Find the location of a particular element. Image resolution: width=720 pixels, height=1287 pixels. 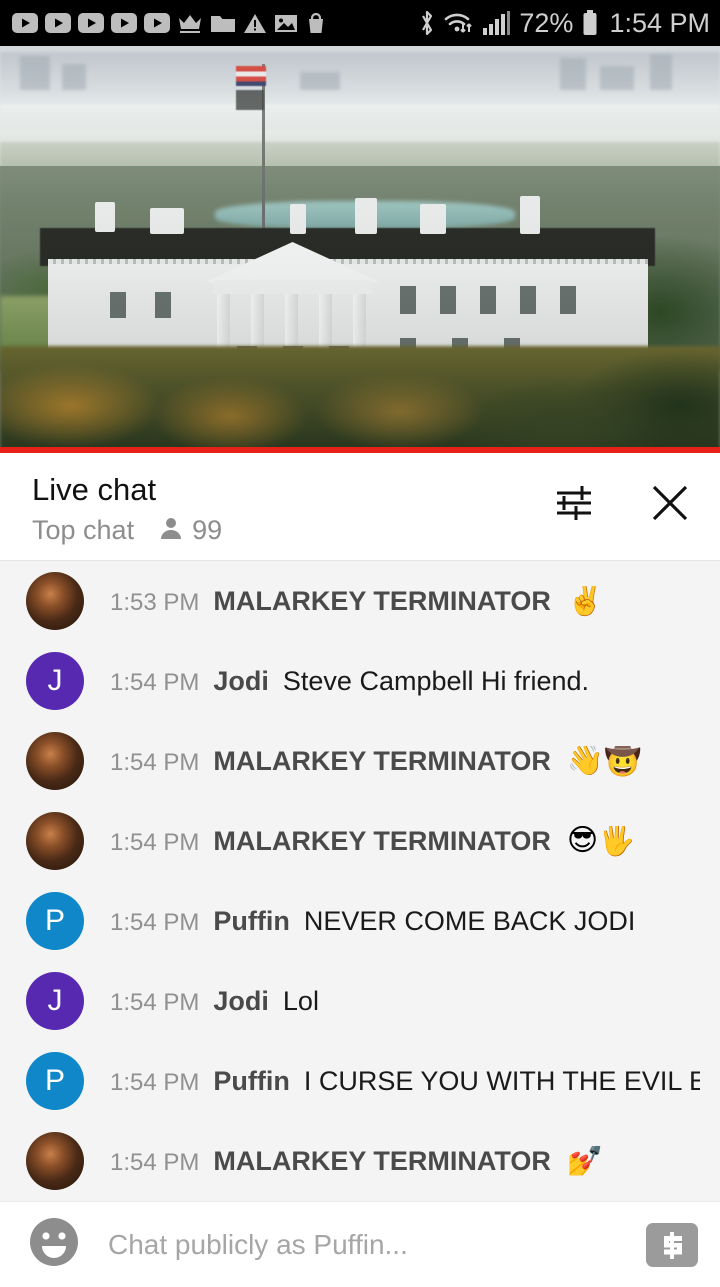

chat-message-row: 1:54 PM MALARKEY TERMINATOR 💅 is located at coordinates (360, 1161).